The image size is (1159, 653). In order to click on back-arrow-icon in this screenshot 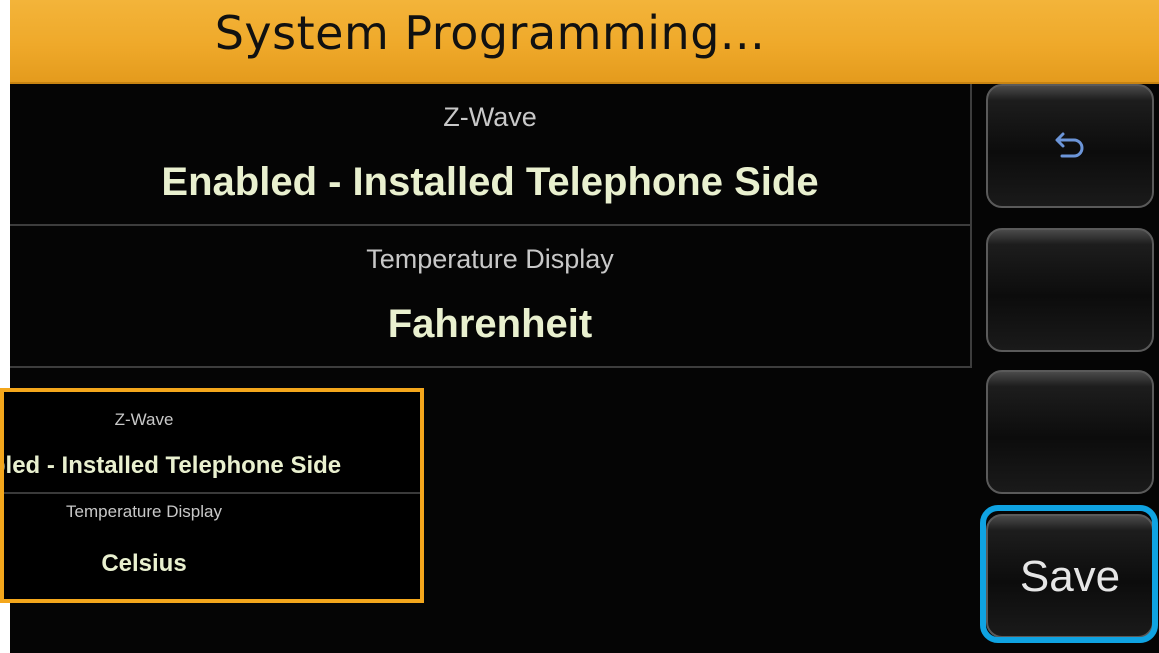, I will do `click(1068, 146)`.